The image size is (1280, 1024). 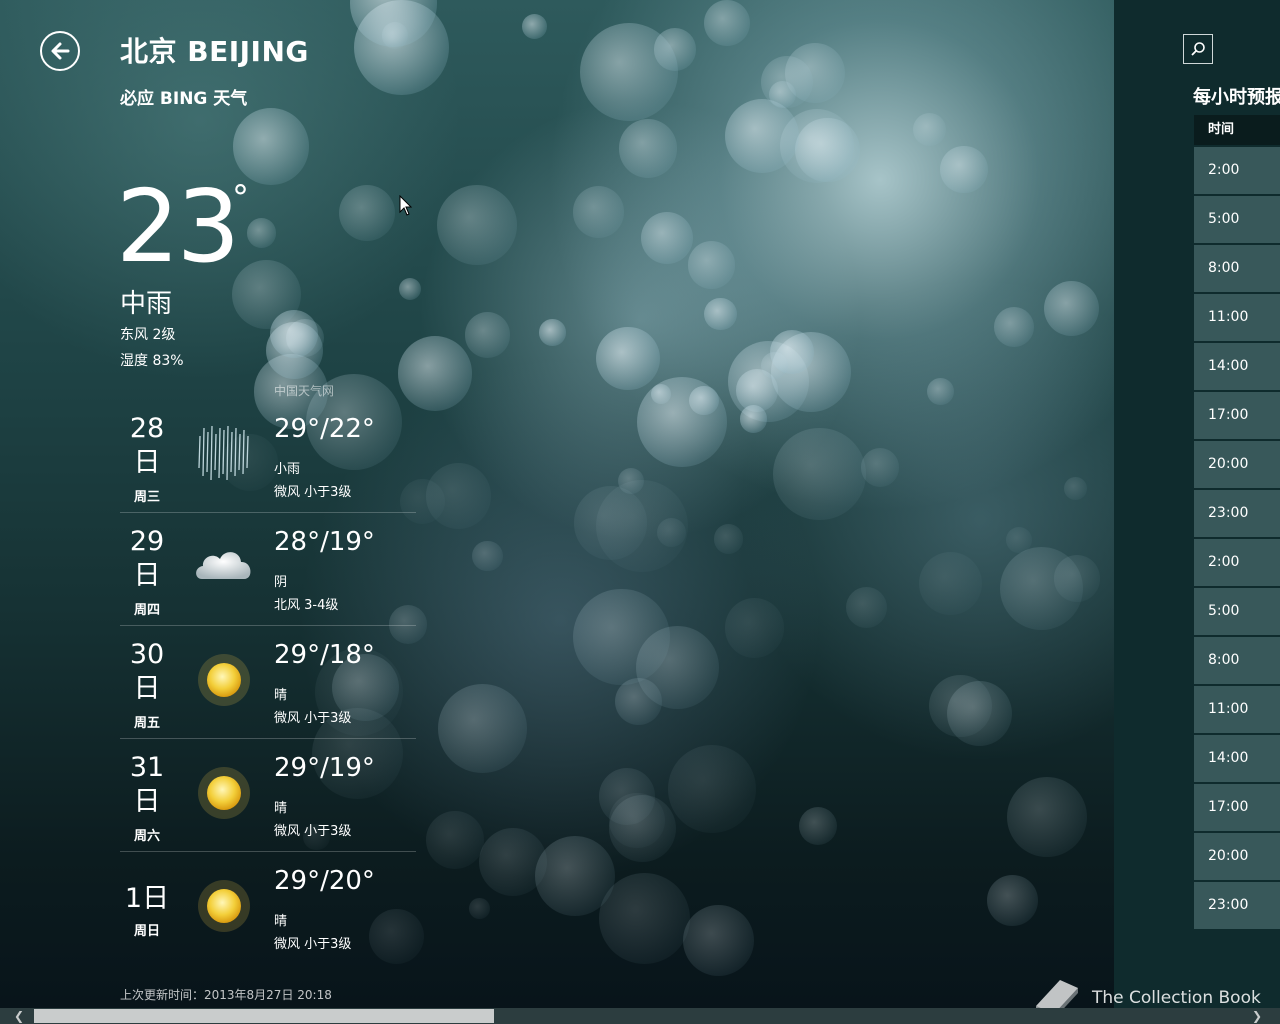 What do you see at coordinates (1237, 807) in the screenshot?
I see `table-row: 17:00` at bounding box center [1237, 807].